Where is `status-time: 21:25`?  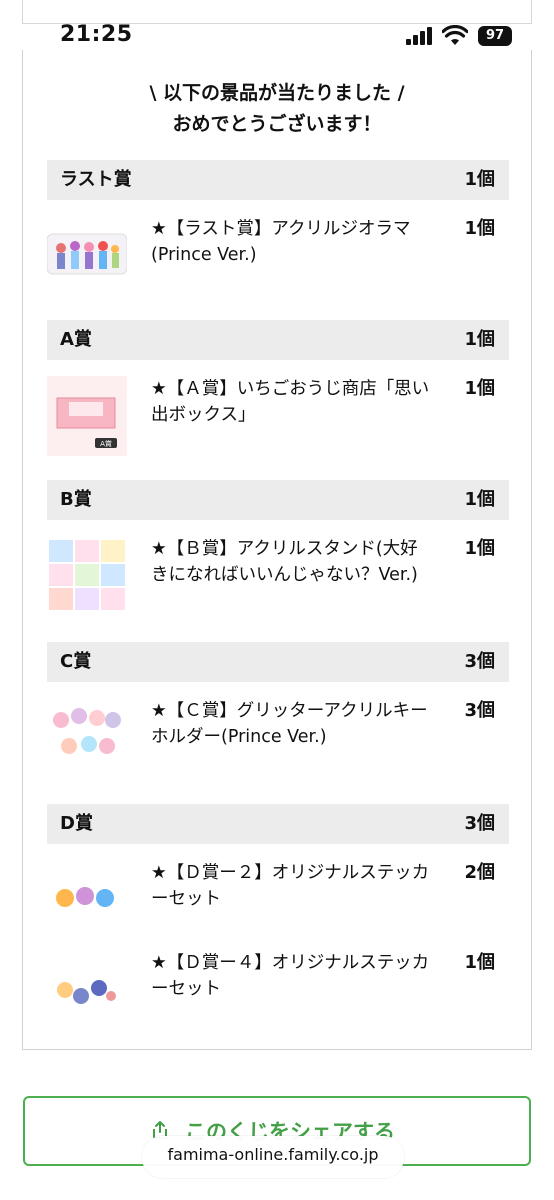
status-time: 21:25 is located at coordinates (96, 34).